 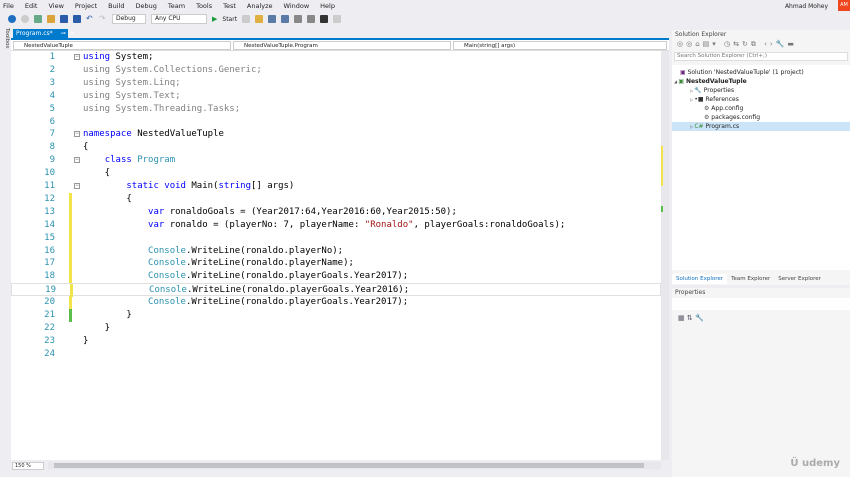 I want to click on categorized-icon: ▦, so click(x=681, y=318).